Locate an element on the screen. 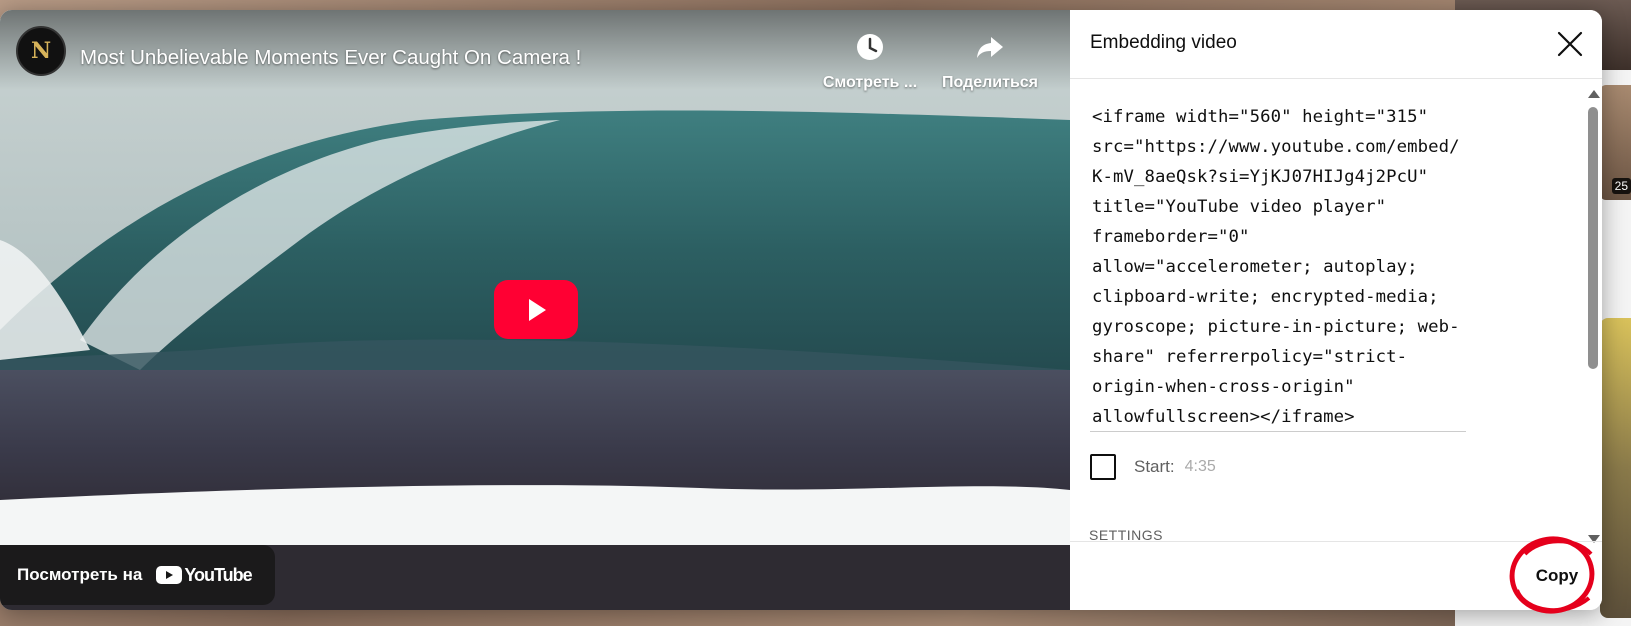  channel-avatar-letter: N is located at coordinates (41, 51).